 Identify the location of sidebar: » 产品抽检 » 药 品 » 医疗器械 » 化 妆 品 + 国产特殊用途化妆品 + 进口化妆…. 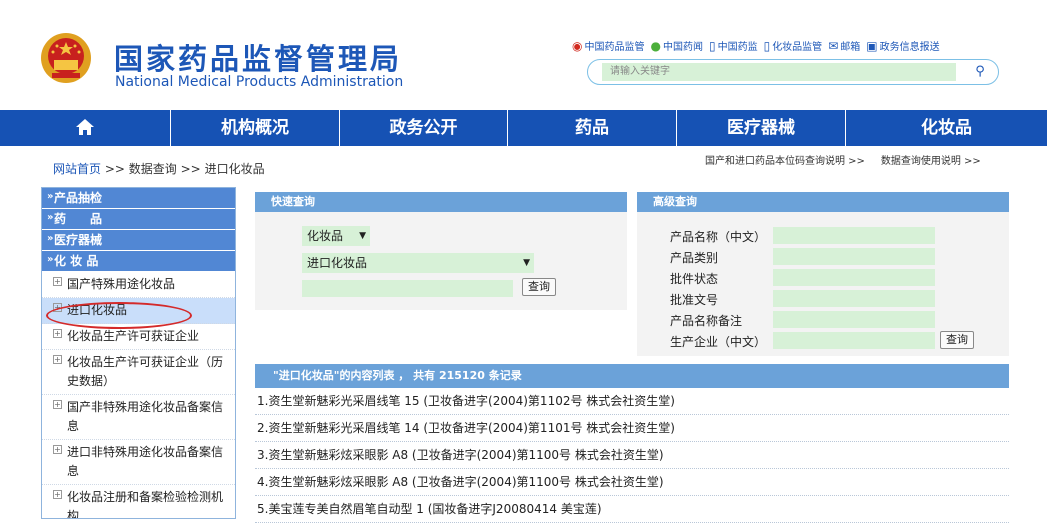
(138, 353).